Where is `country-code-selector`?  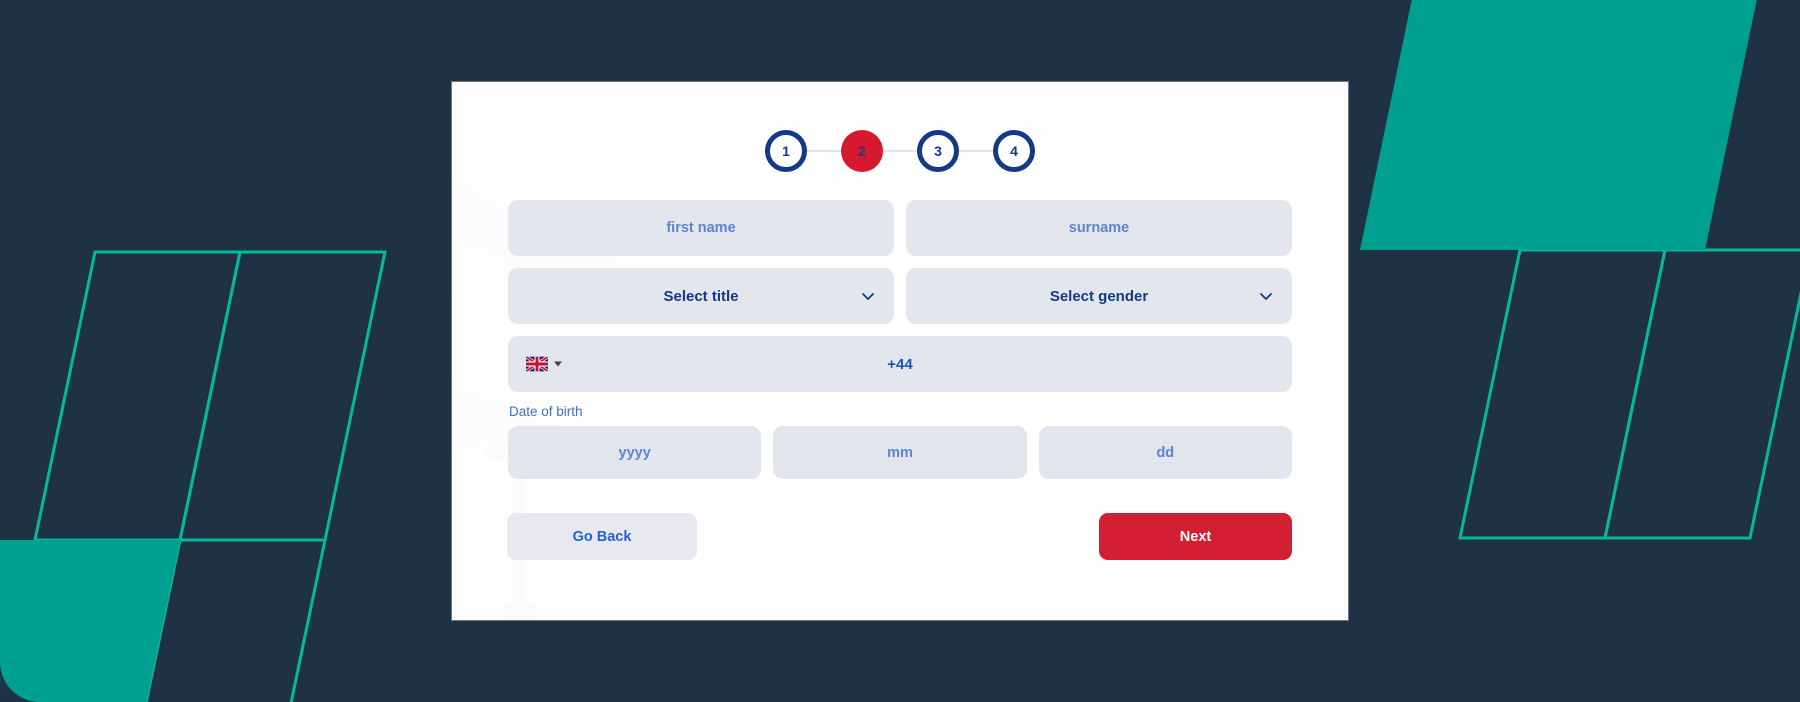 country-code-selector is located at coordinates (544, 364).